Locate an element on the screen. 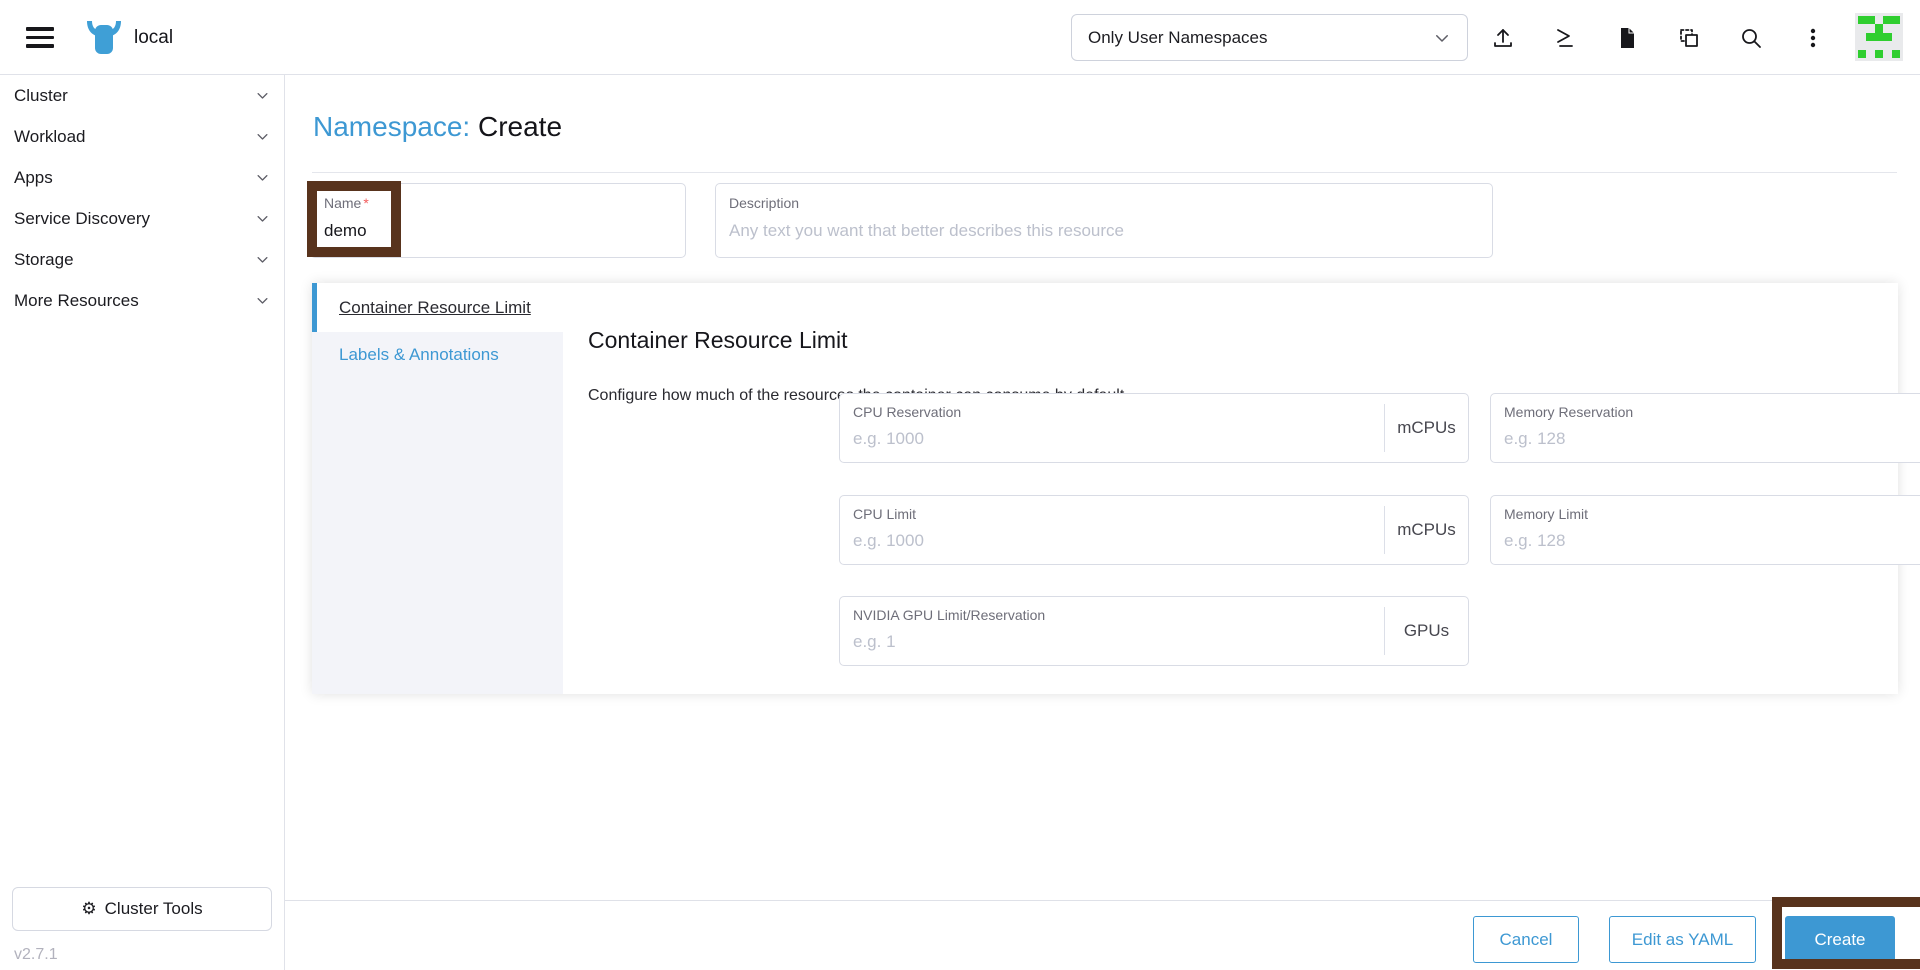 This screenshot has width=1920, height=970. sidebar-item-storage: Storage is located at coordinates (142, 259).